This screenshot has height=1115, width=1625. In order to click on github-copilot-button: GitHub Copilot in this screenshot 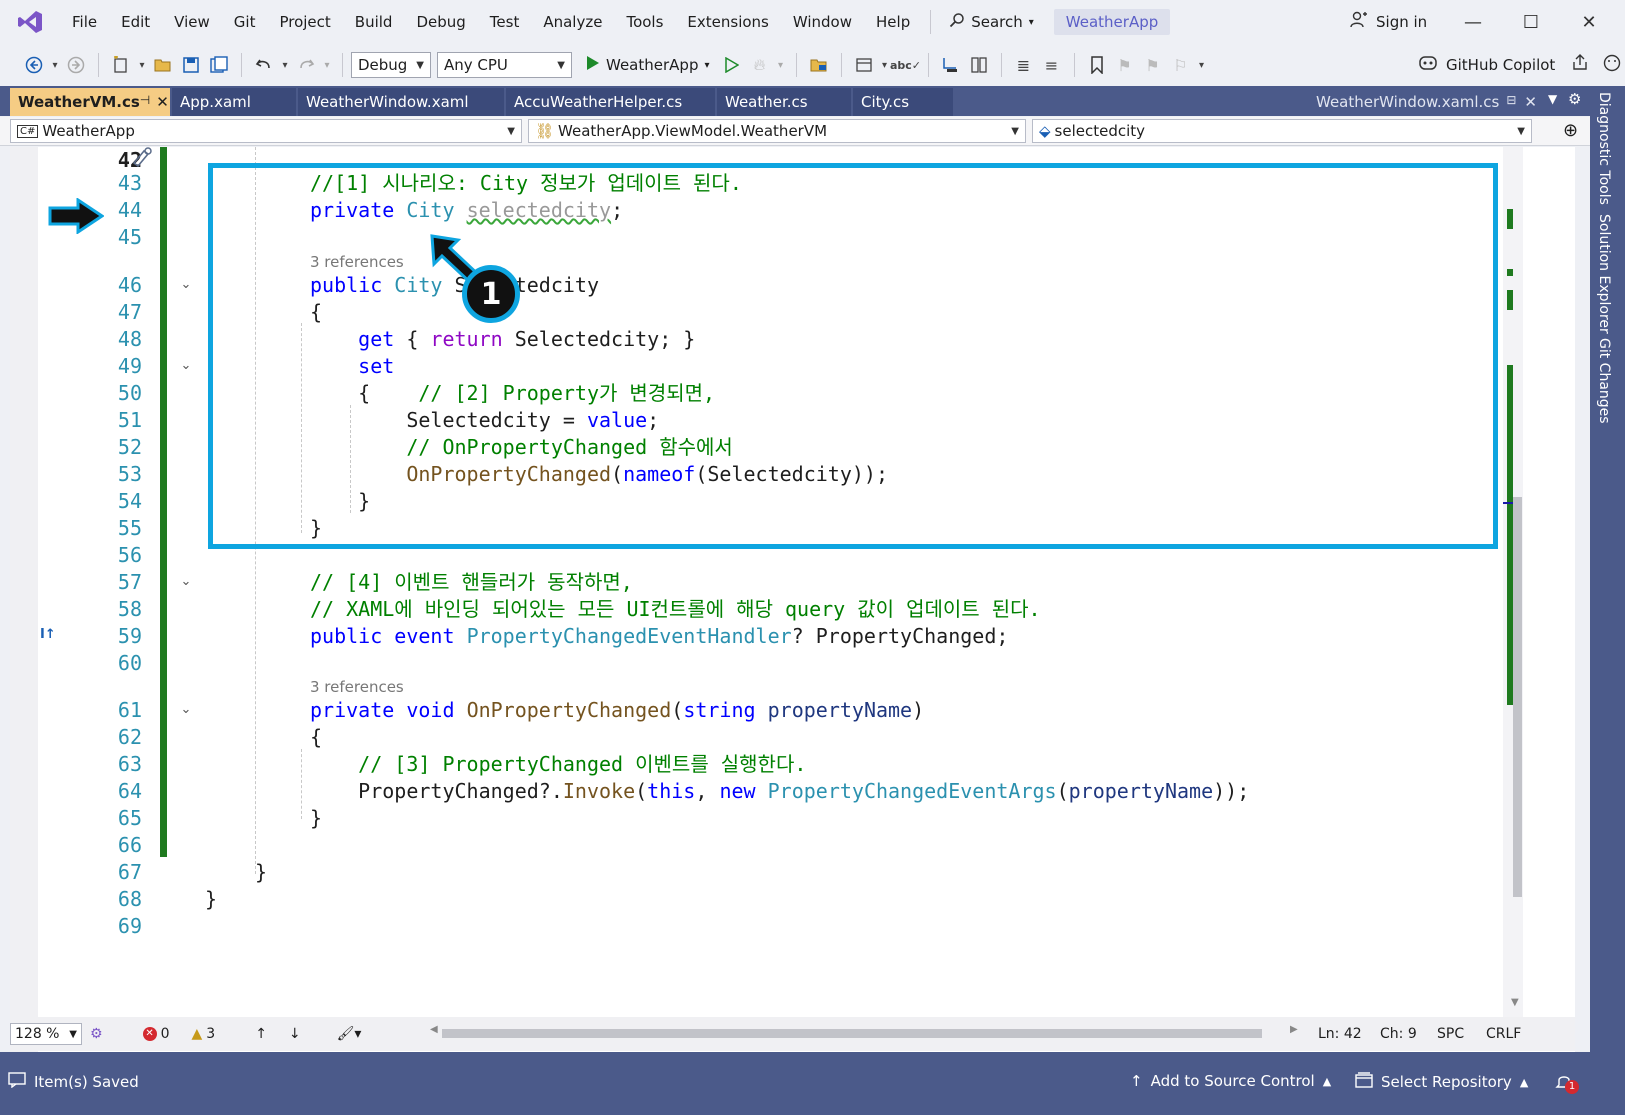, I will do `click(1519, 65)`.